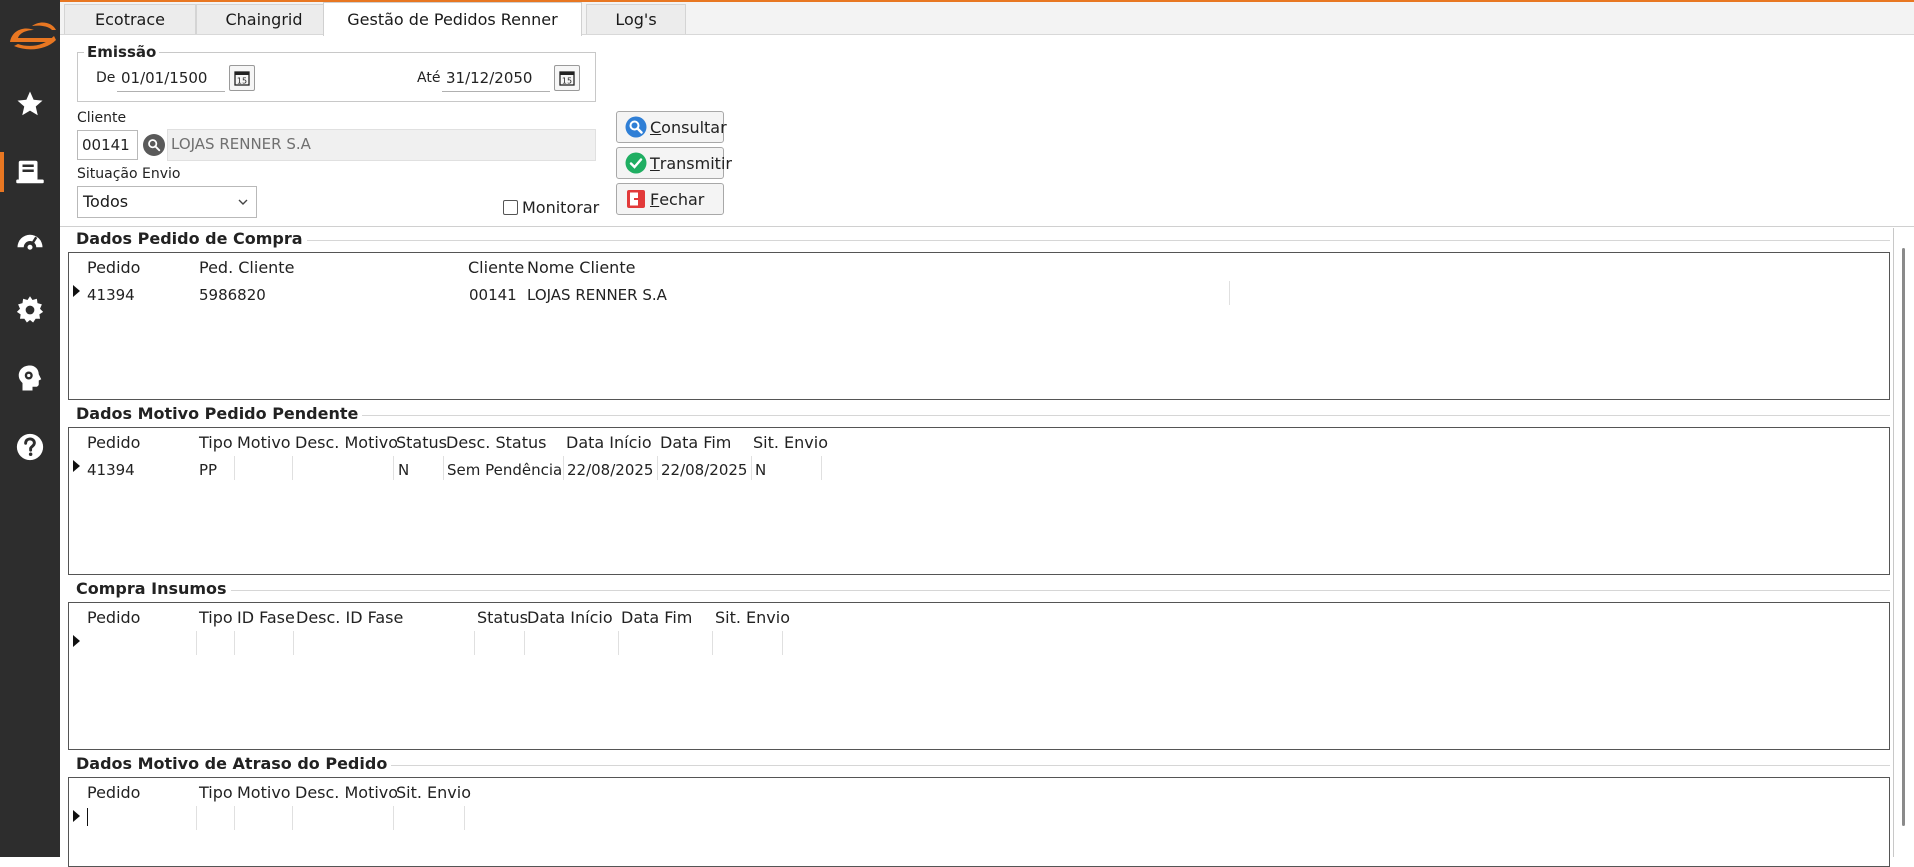  I want to click on consultar-accel: C, so click(656, 127).